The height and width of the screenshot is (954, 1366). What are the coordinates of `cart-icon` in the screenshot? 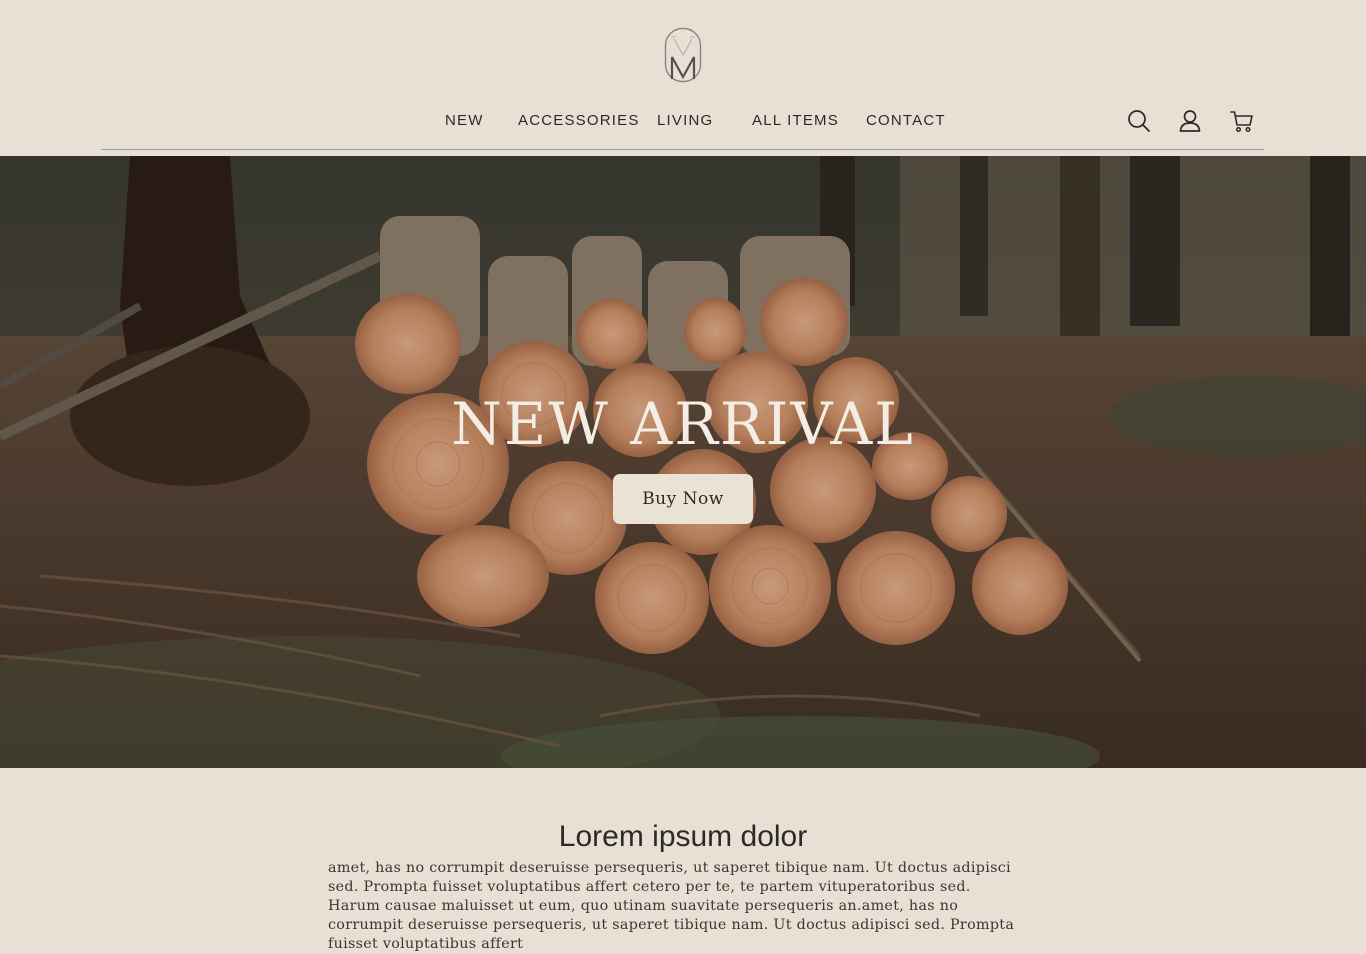 It's located at (1242, 121).